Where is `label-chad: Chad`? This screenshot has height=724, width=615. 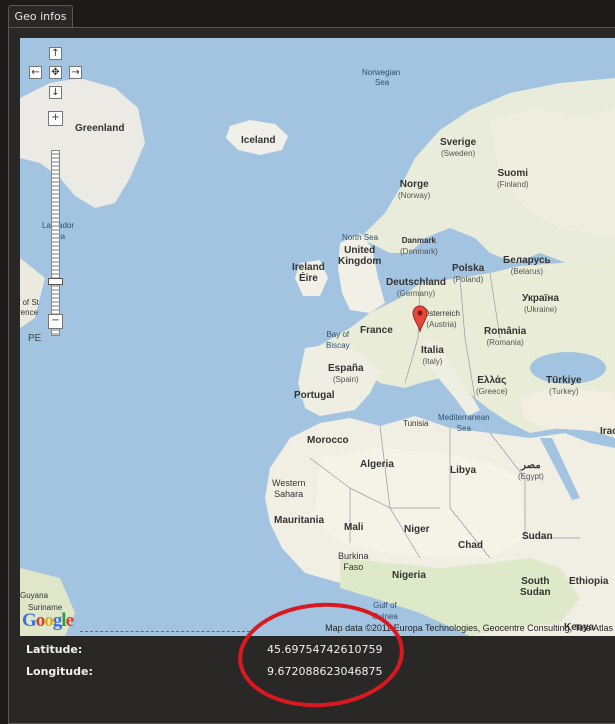 label-chad: Chad is located at coordinates (470, 545).